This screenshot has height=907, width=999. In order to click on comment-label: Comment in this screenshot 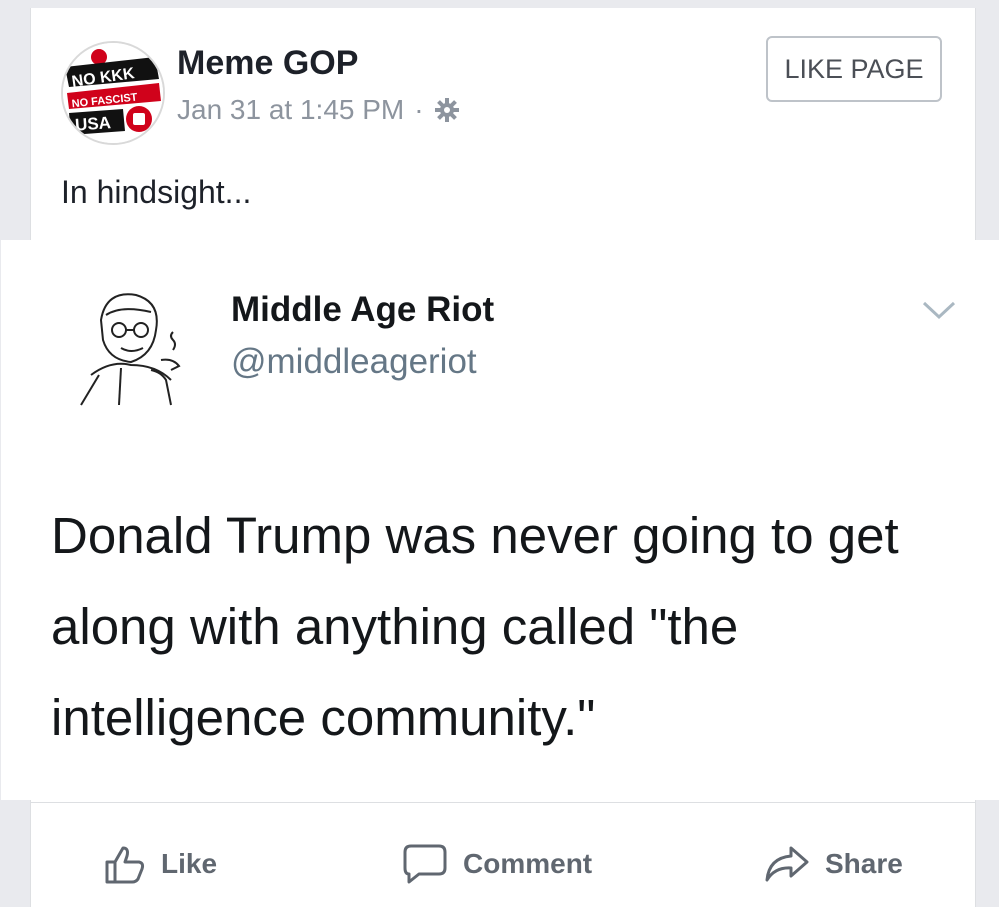, I will do `click(528, 863)`.